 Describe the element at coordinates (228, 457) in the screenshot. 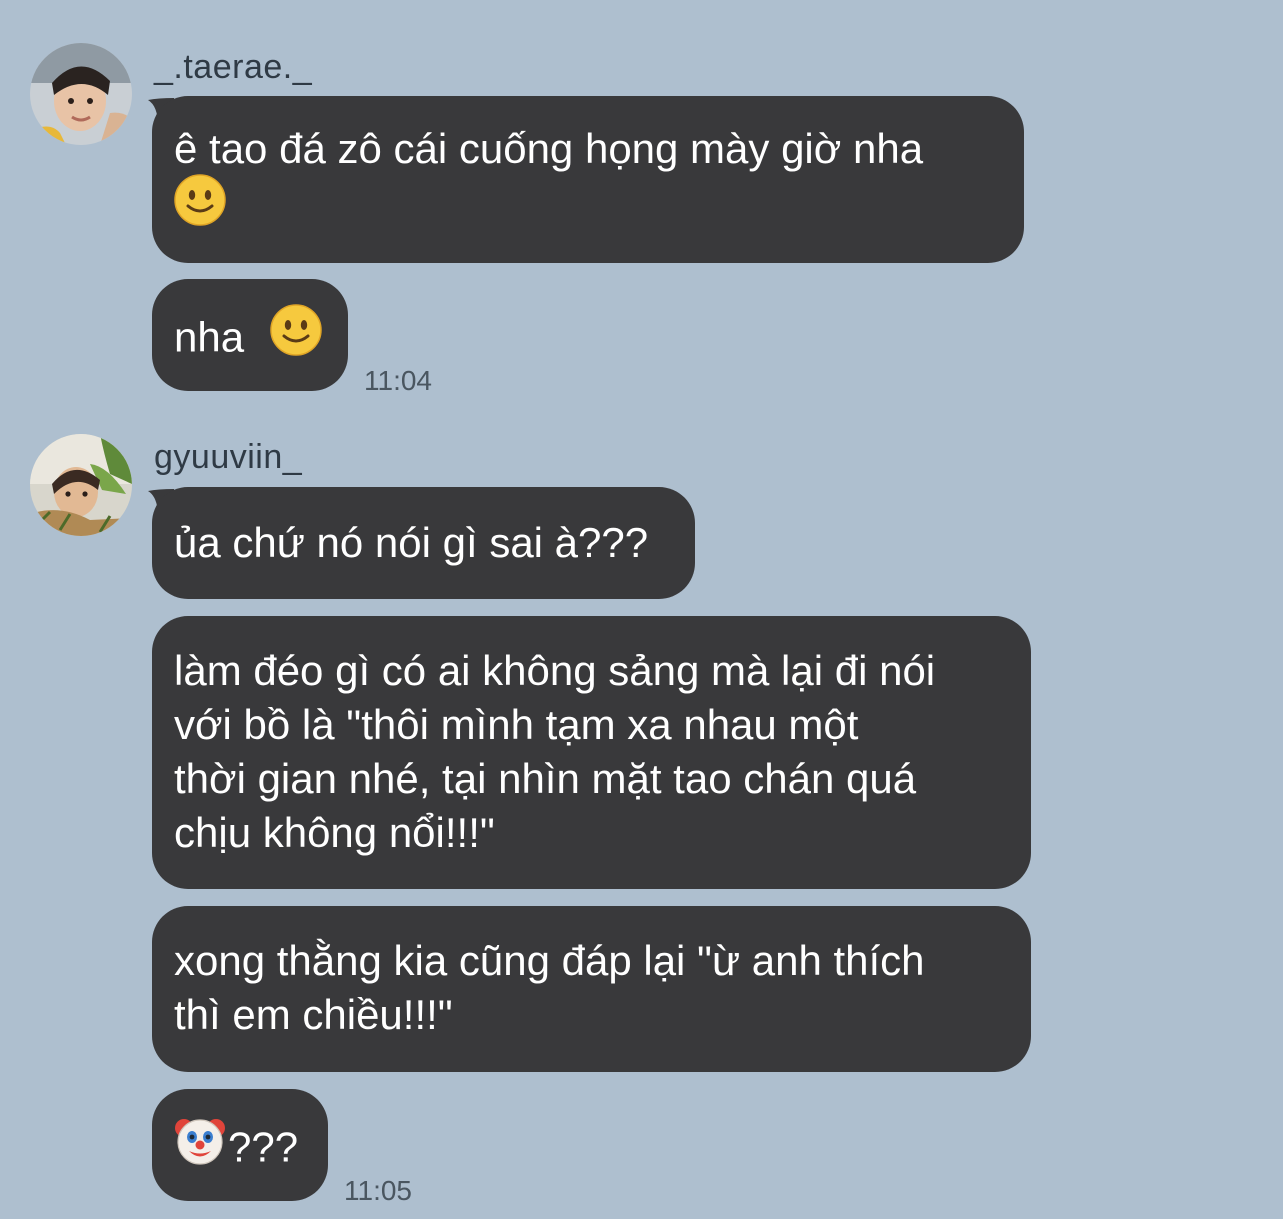

I see `username-gyuuviin: gyuuviin_` at that location.